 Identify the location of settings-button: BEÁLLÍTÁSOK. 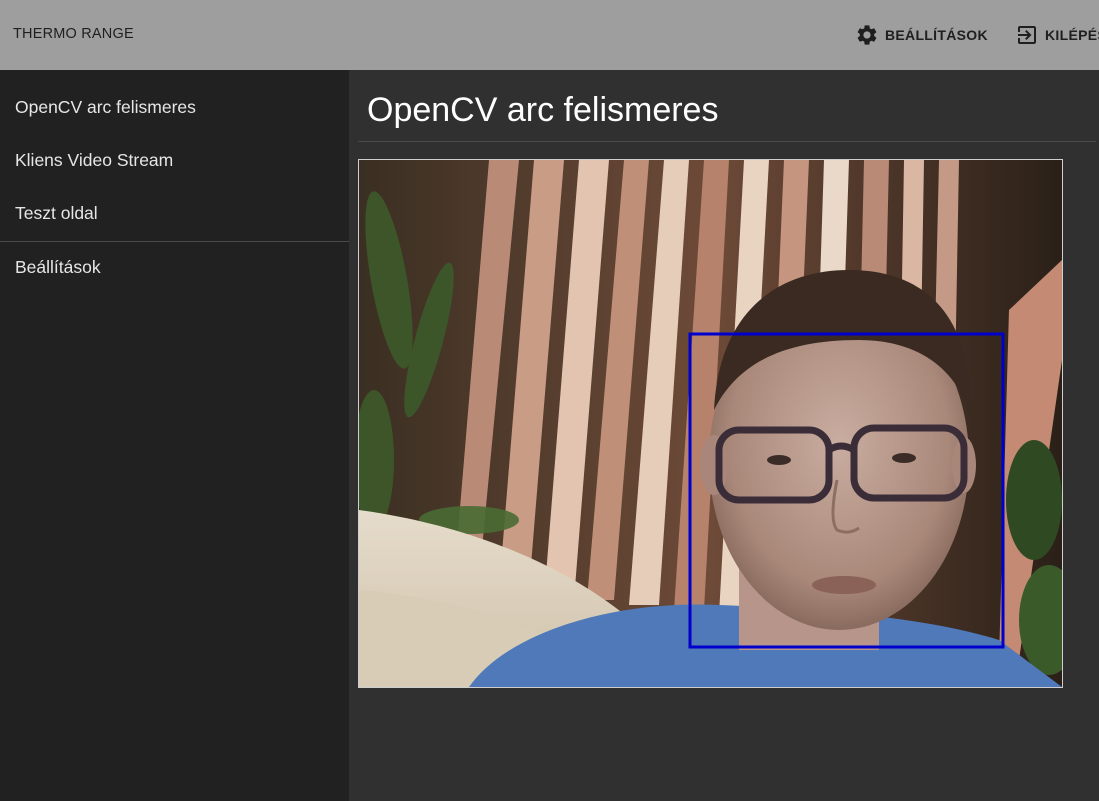
(921, 35).